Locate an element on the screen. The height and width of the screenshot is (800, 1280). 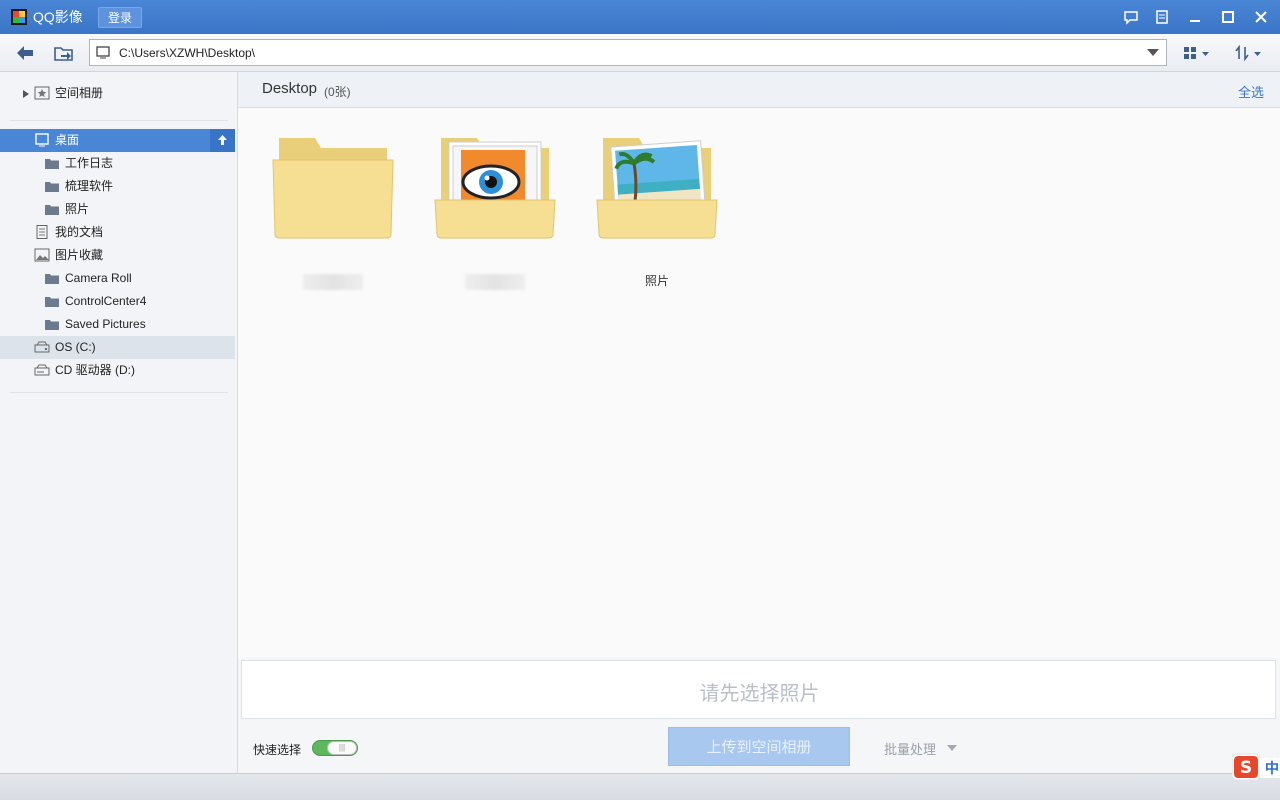
toggle-knob-icon: ||| is located at coordinates (342, 748).